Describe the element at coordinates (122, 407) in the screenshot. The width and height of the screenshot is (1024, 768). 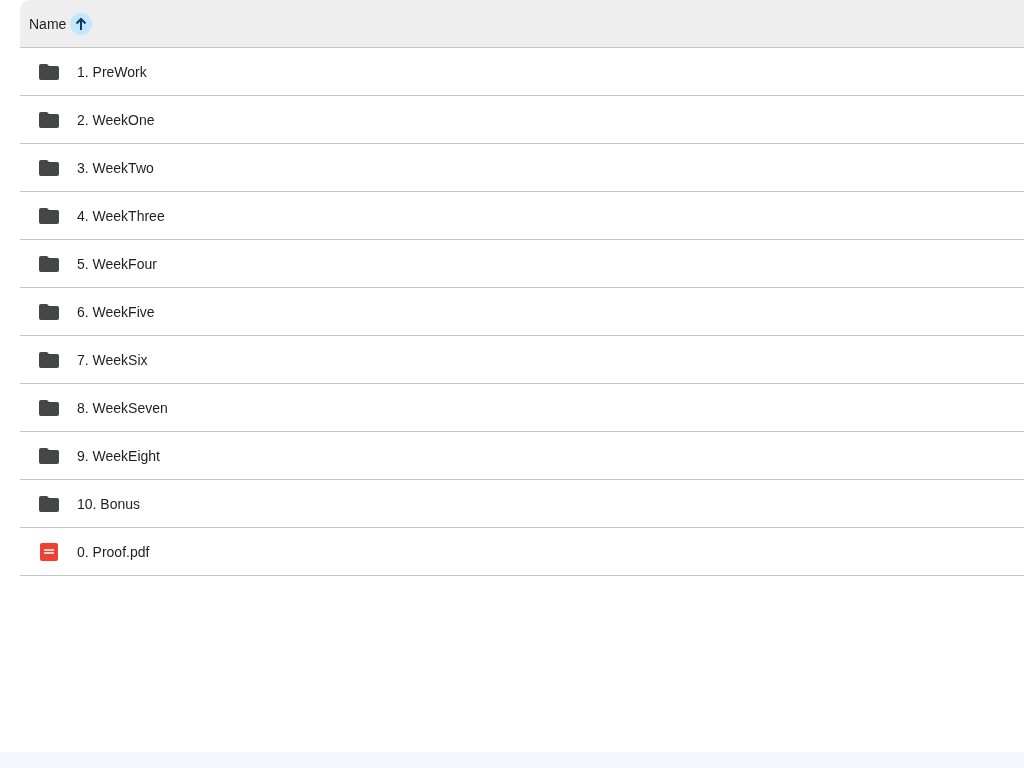
I see `file-name: 8. WeekSeven` at that location.